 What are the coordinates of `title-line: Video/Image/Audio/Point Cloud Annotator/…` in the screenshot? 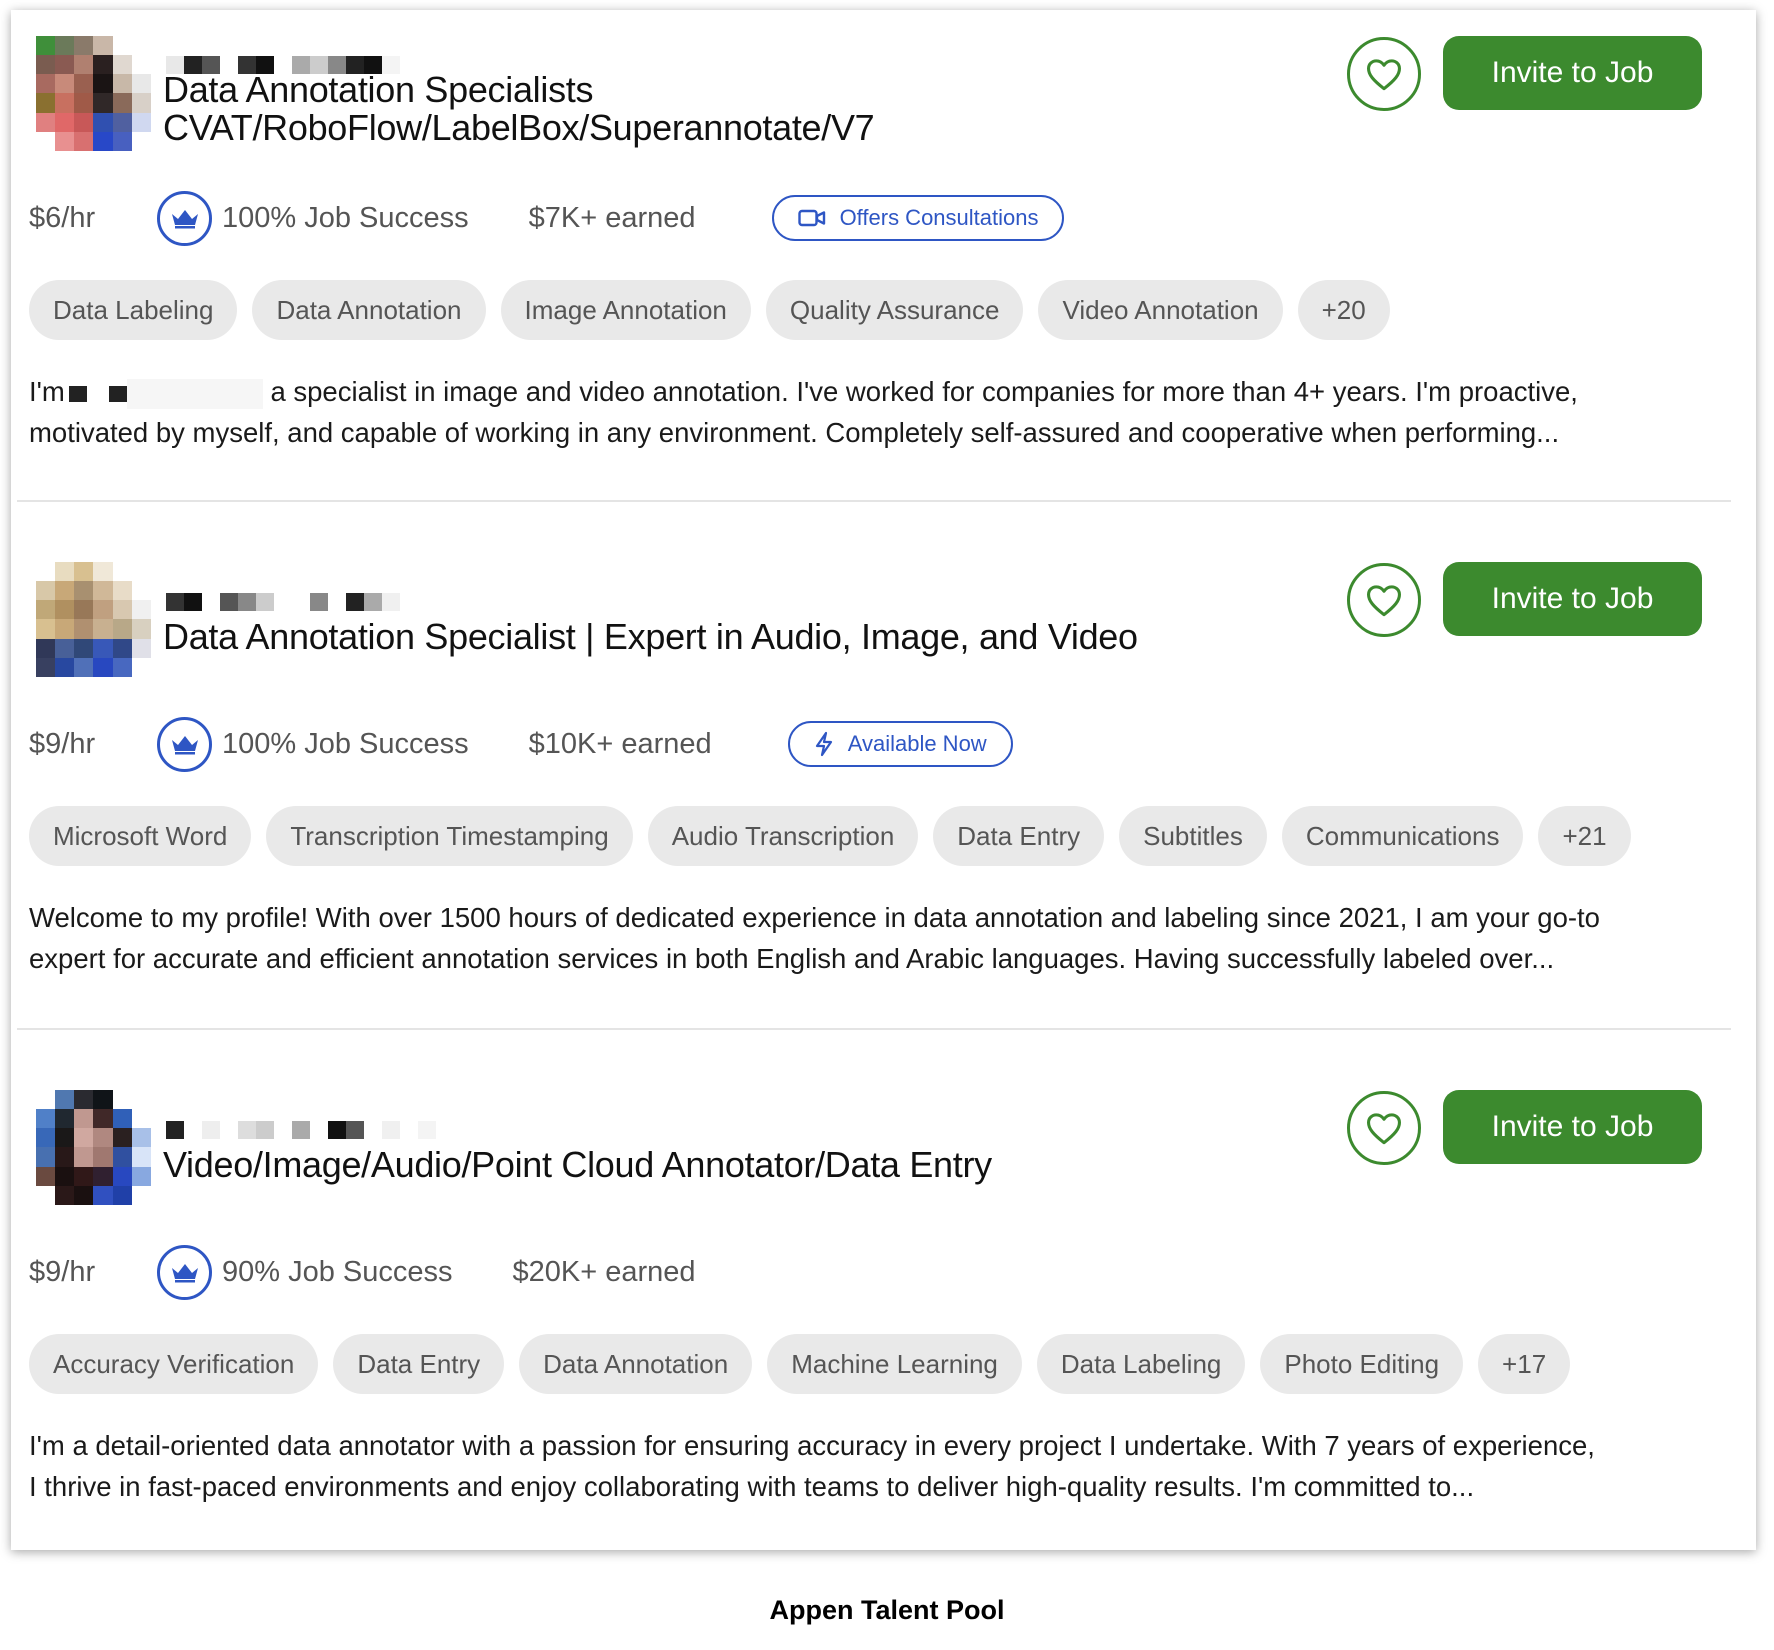 It's located at (577, 1164).